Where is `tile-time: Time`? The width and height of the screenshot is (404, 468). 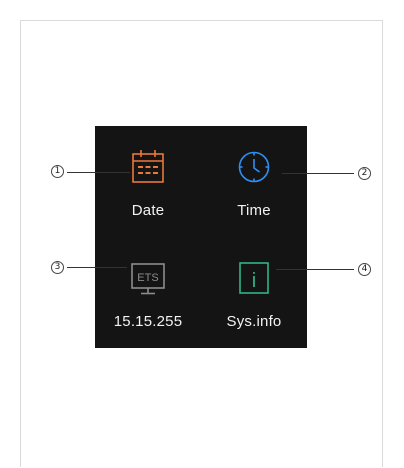 tile-time: Time is located at coordinates (254, 181).